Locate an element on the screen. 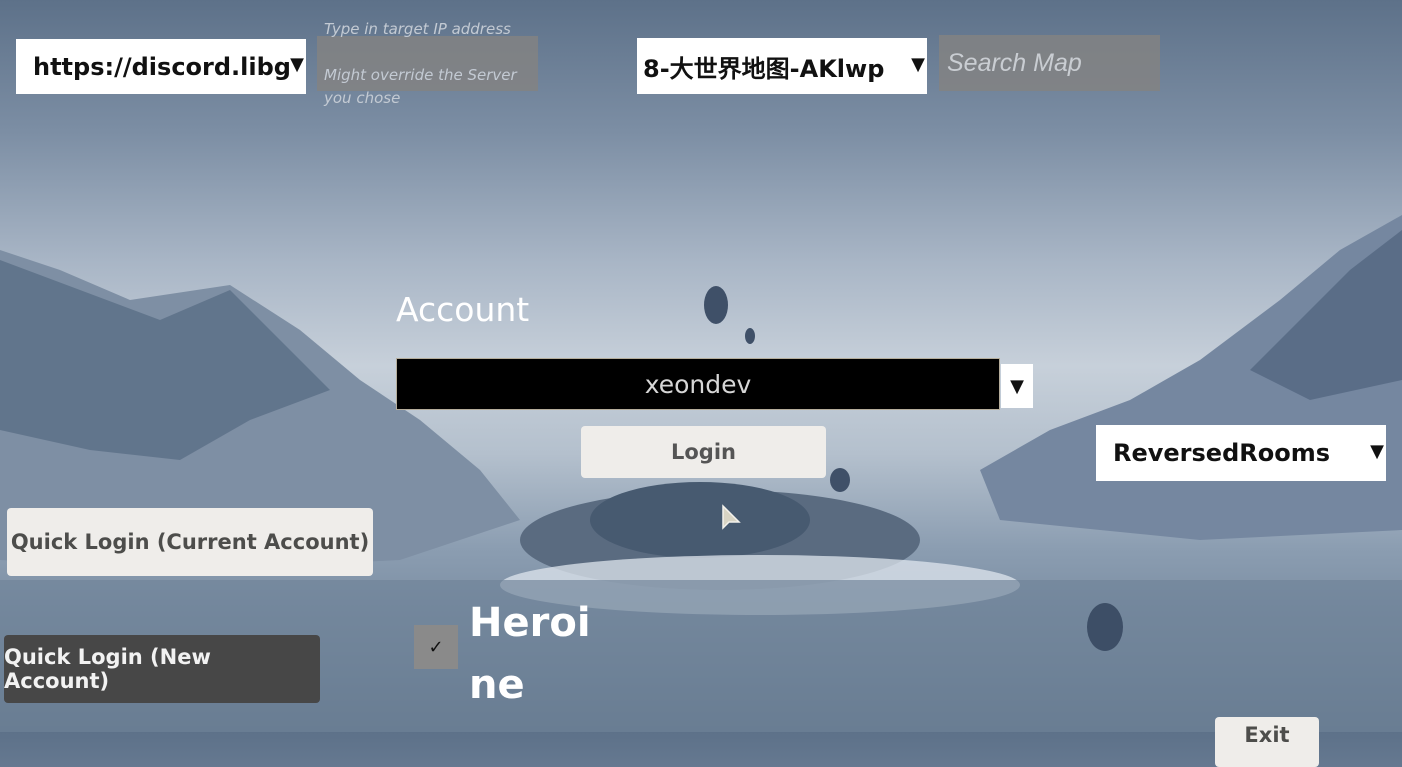 This screenshot has width=1402, height=767. mode-dropdown: ReversedRooms ▼ is located at coordinates (1241, 453).